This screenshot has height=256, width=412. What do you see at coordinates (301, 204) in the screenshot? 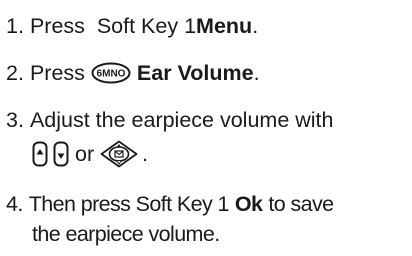
I see `step-4-text-continued: to save` at bounding box center [301, 204].